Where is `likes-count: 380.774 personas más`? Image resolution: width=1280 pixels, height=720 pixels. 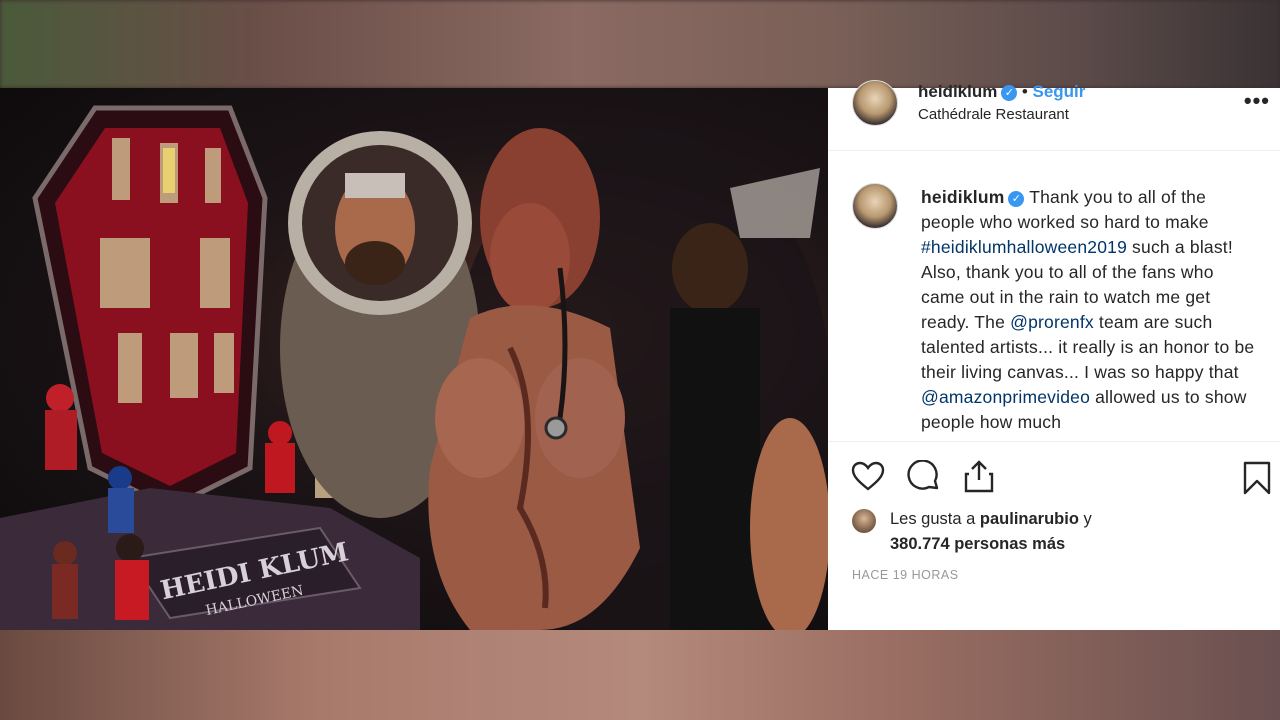 likes-count: 380.774 personas más is located at coordinates (977, 544).